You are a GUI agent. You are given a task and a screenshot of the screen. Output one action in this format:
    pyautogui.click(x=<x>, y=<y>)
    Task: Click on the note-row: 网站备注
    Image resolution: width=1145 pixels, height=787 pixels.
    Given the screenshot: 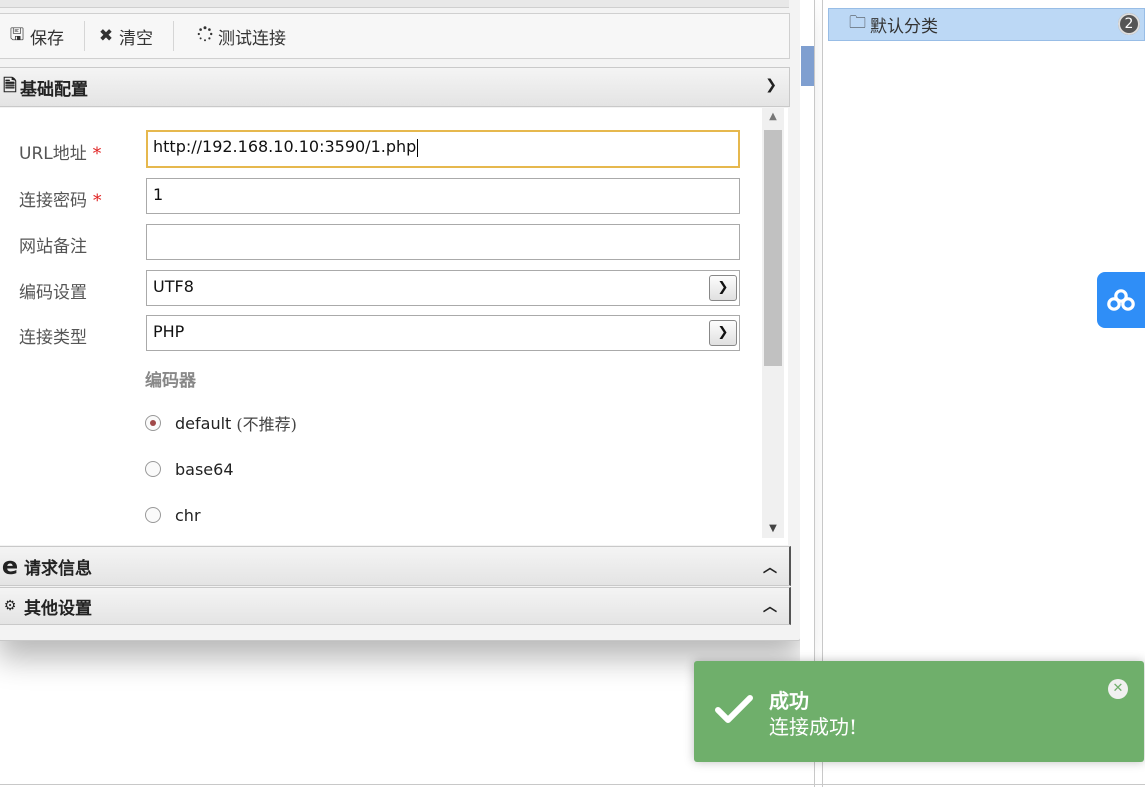 What is the action you would take?
    pyautogui.click(x=384, y=242)
    